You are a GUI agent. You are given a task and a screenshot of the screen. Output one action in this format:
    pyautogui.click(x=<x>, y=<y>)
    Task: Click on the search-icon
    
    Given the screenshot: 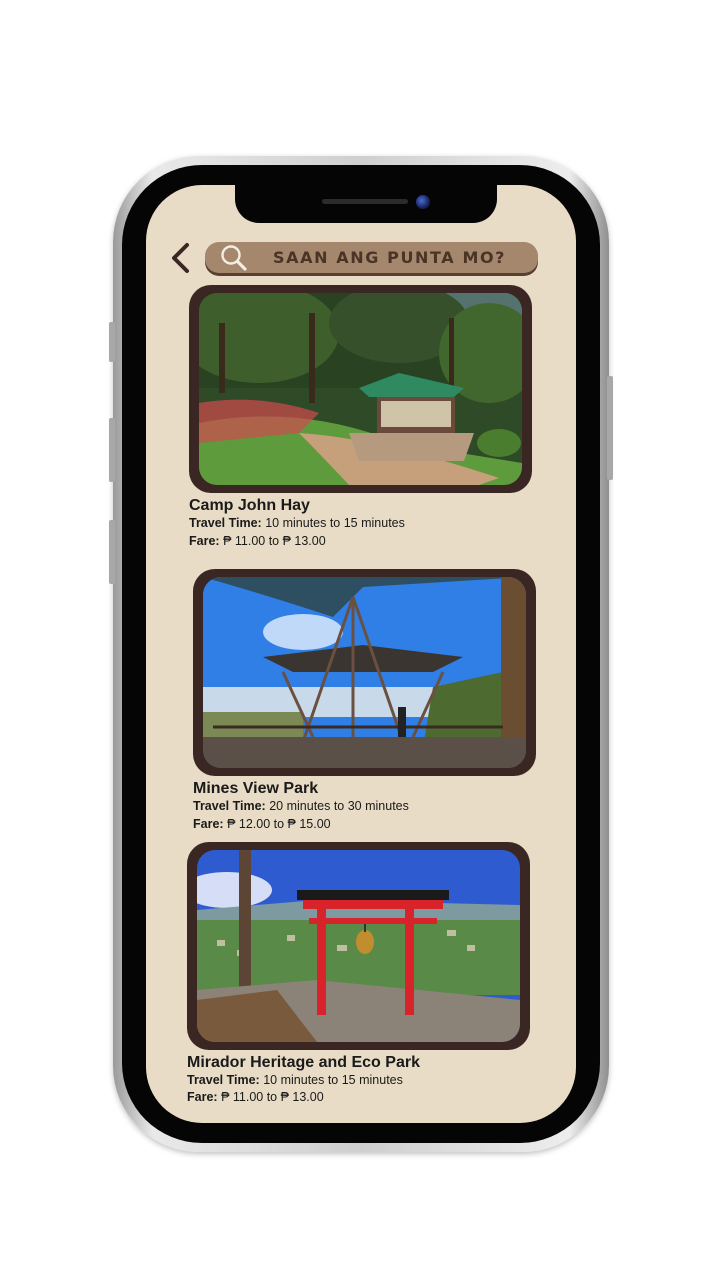 What is the action you would take?
    pyautogui.click(x=234, y=258)
    